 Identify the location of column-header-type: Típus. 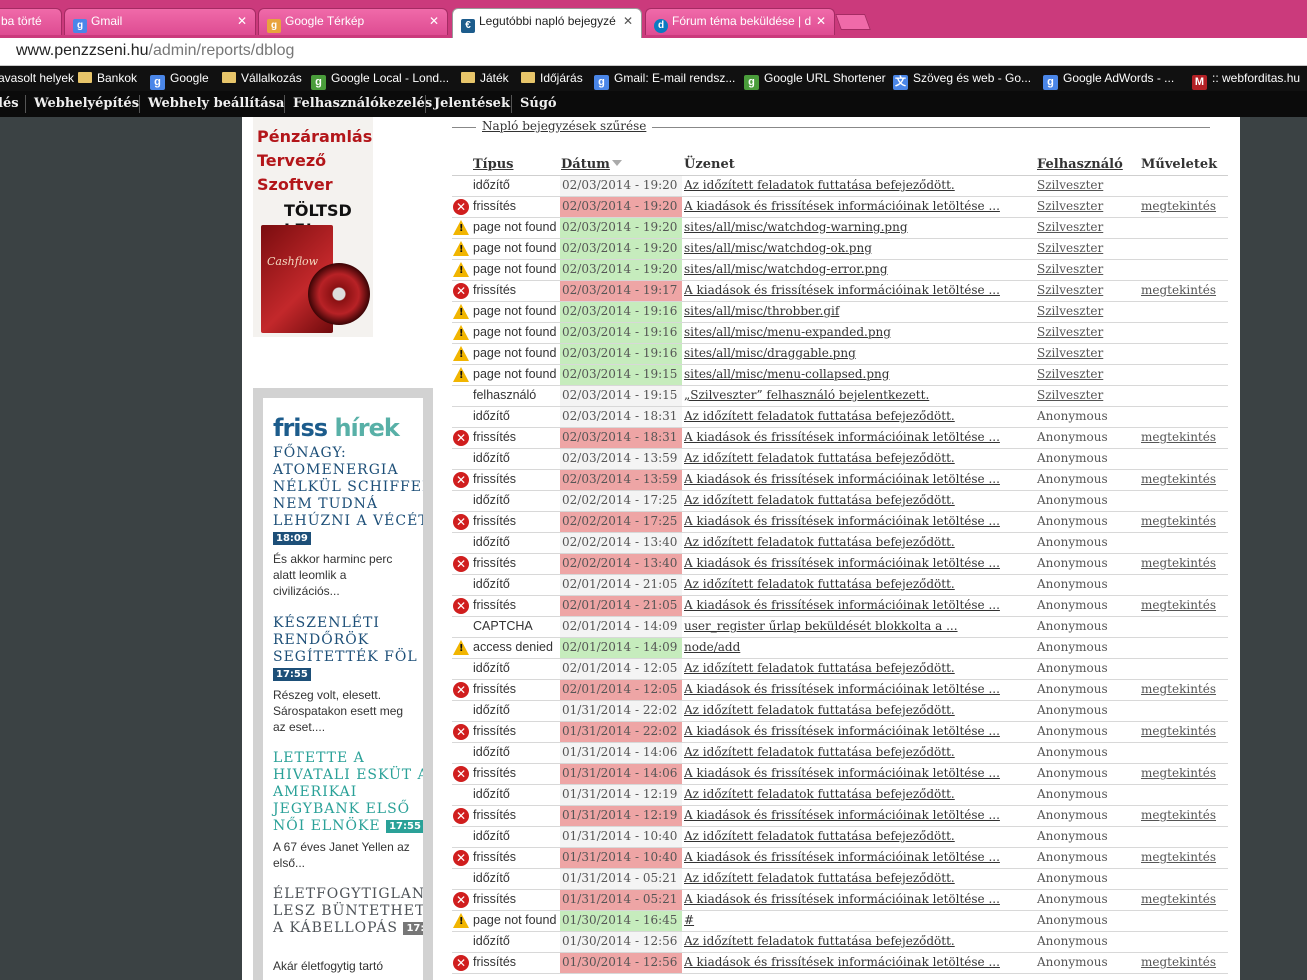
(493, 164).